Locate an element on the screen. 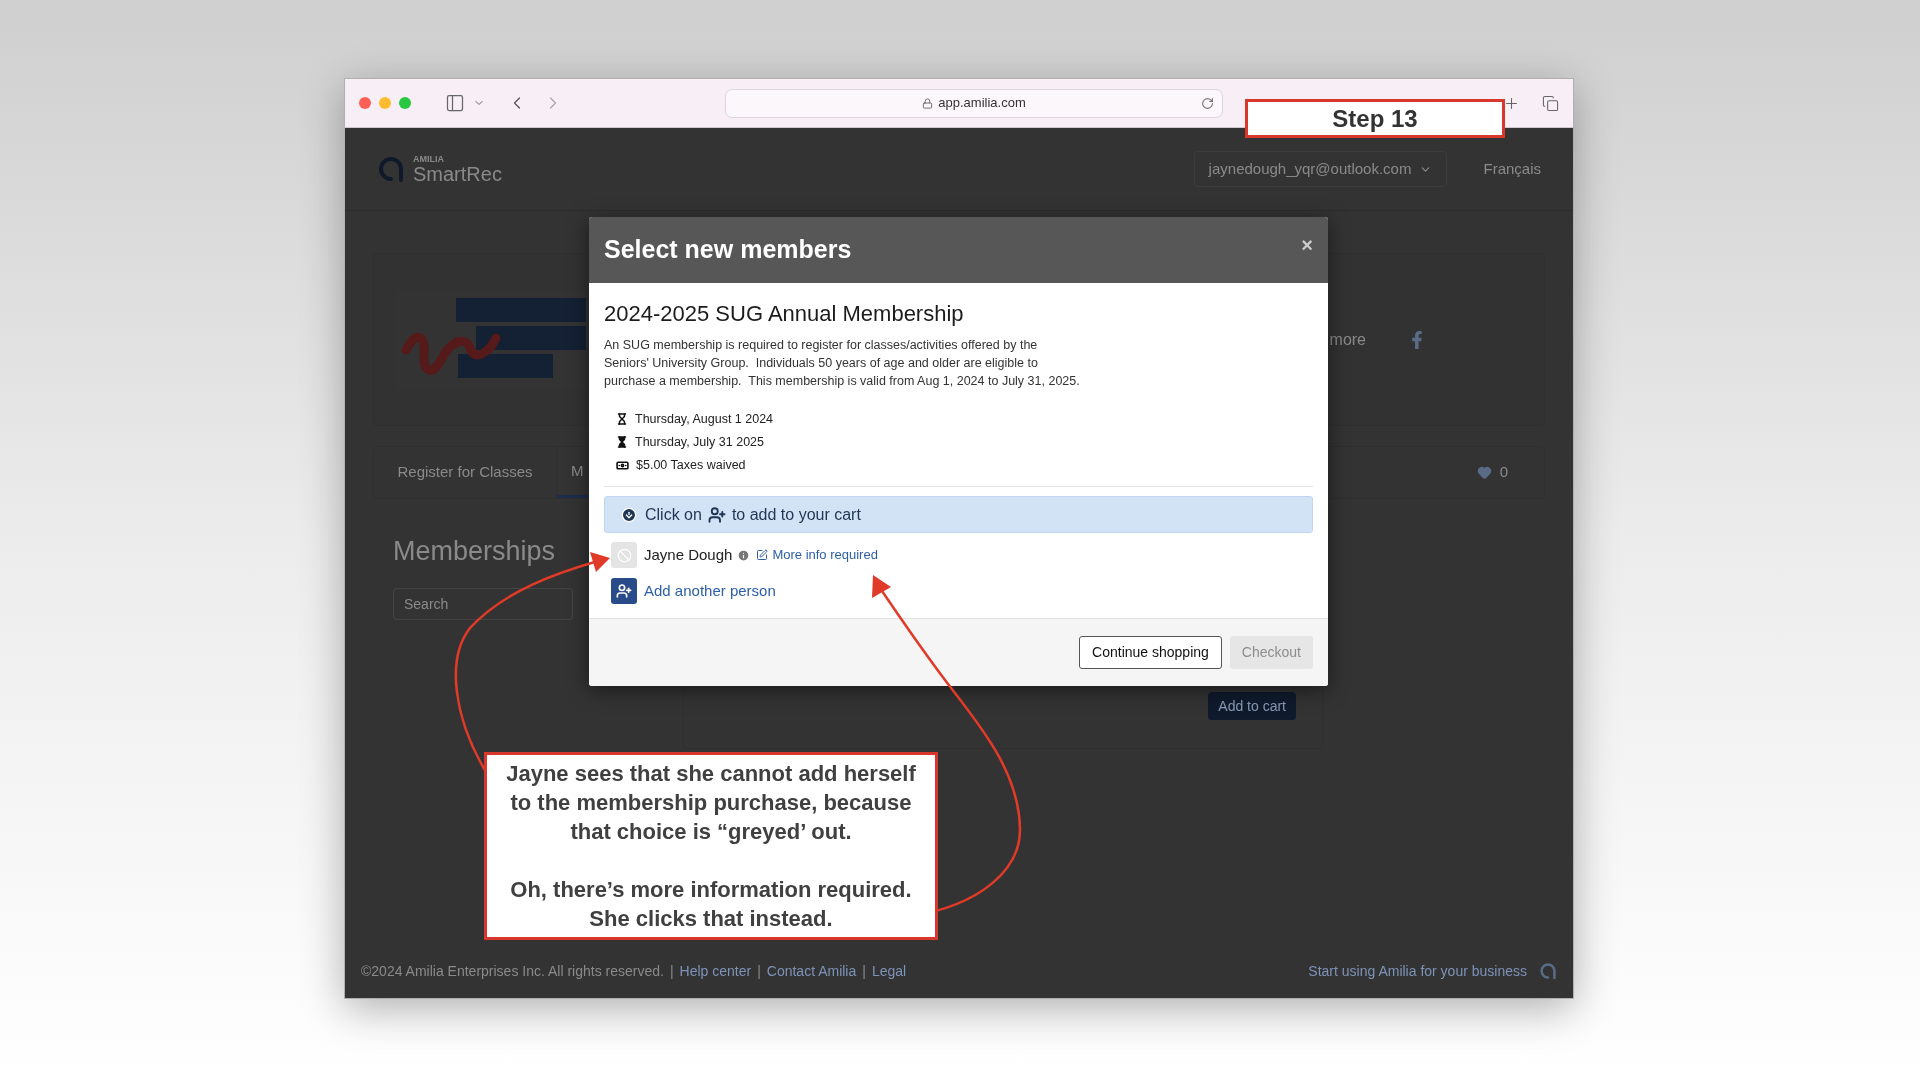 The height and width of the screenshot is (1080, 1920). favorites-count: 0 is located at coordinates (1503, 472).